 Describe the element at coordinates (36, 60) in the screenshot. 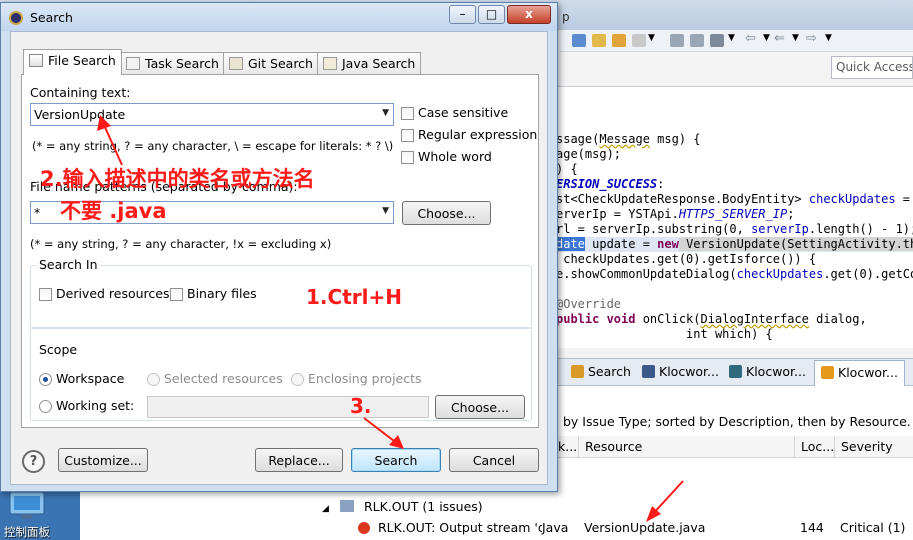

I see `file-search-icon` at that location.